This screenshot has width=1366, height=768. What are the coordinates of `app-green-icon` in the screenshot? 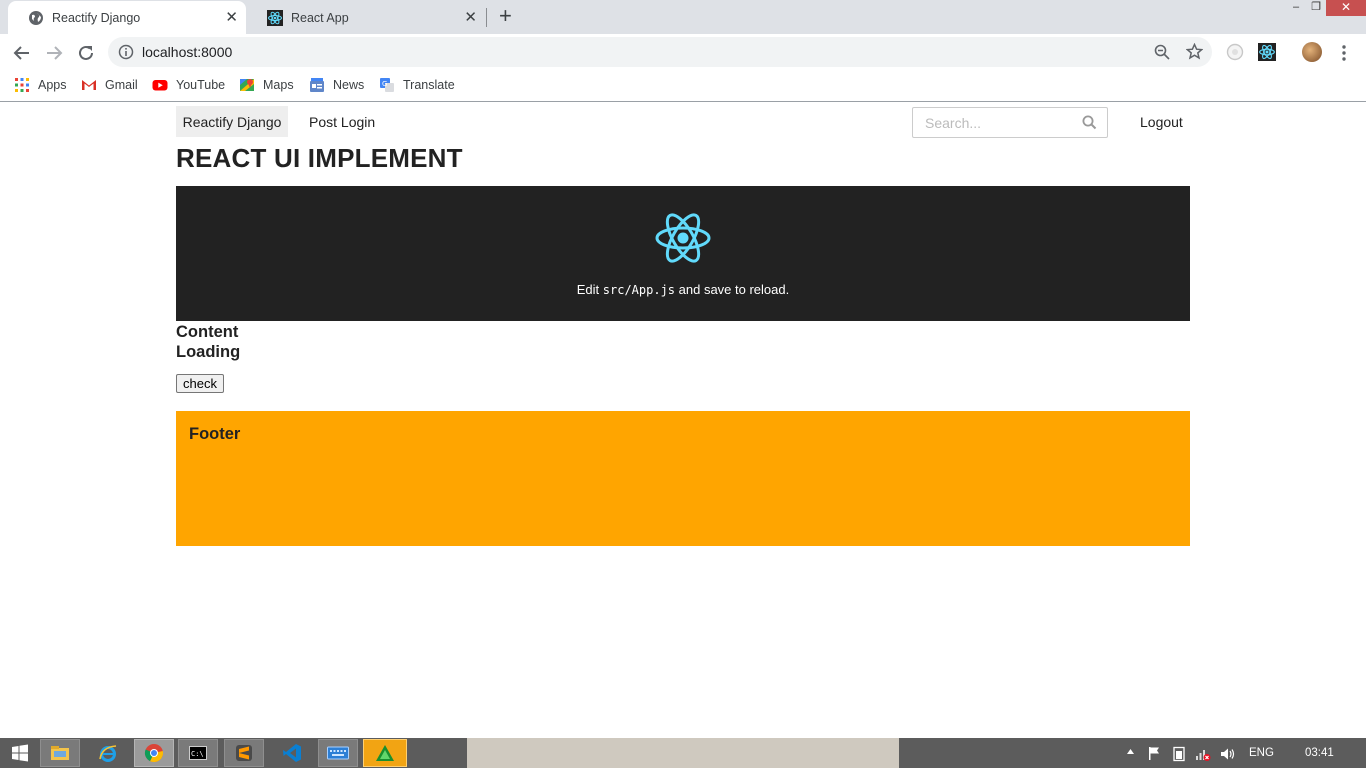 It's located at (385, 753).